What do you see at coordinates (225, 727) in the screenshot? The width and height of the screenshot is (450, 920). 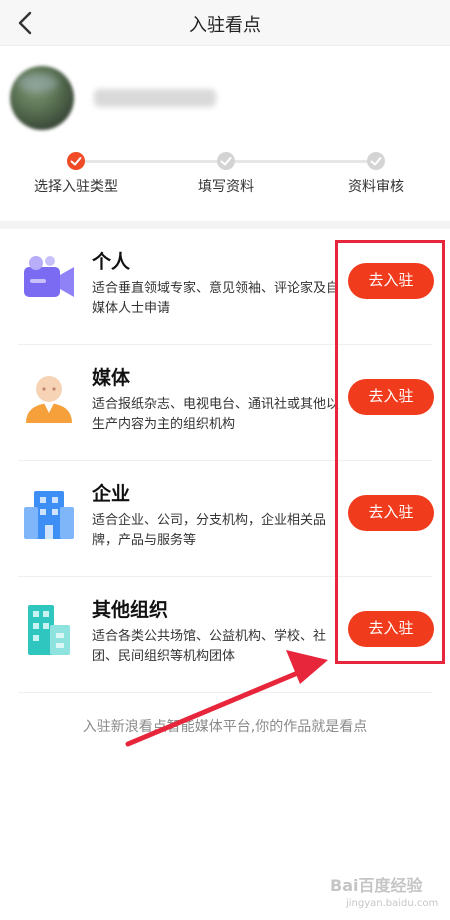 I see `footer-note: 入驻新浪看点智能媒体平台,你的作品就是看点` at bounding box center [225, 727].